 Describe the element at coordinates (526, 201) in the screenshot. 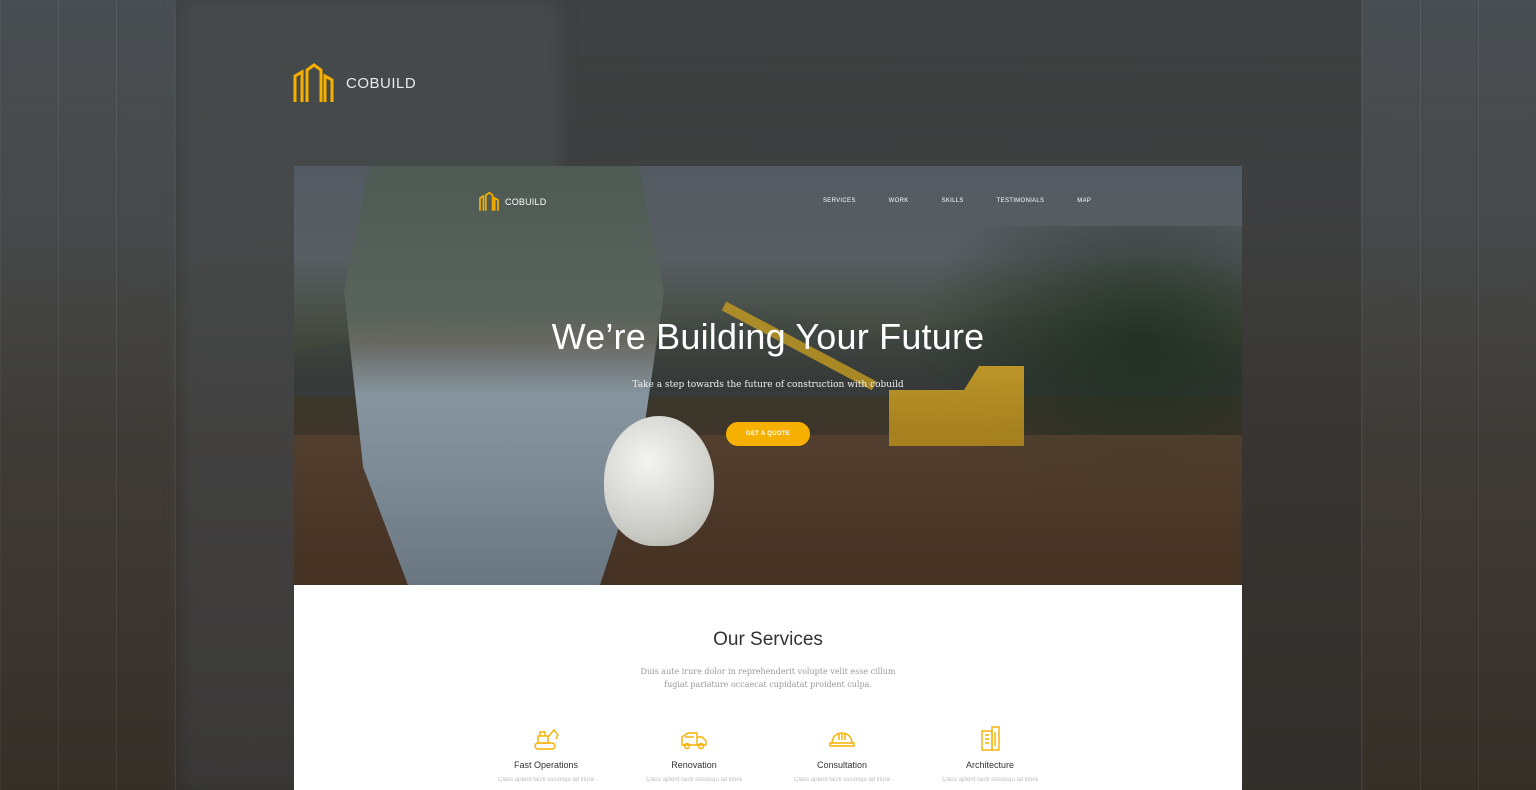

I see `nav-brand-name: COBUILD` at that location.